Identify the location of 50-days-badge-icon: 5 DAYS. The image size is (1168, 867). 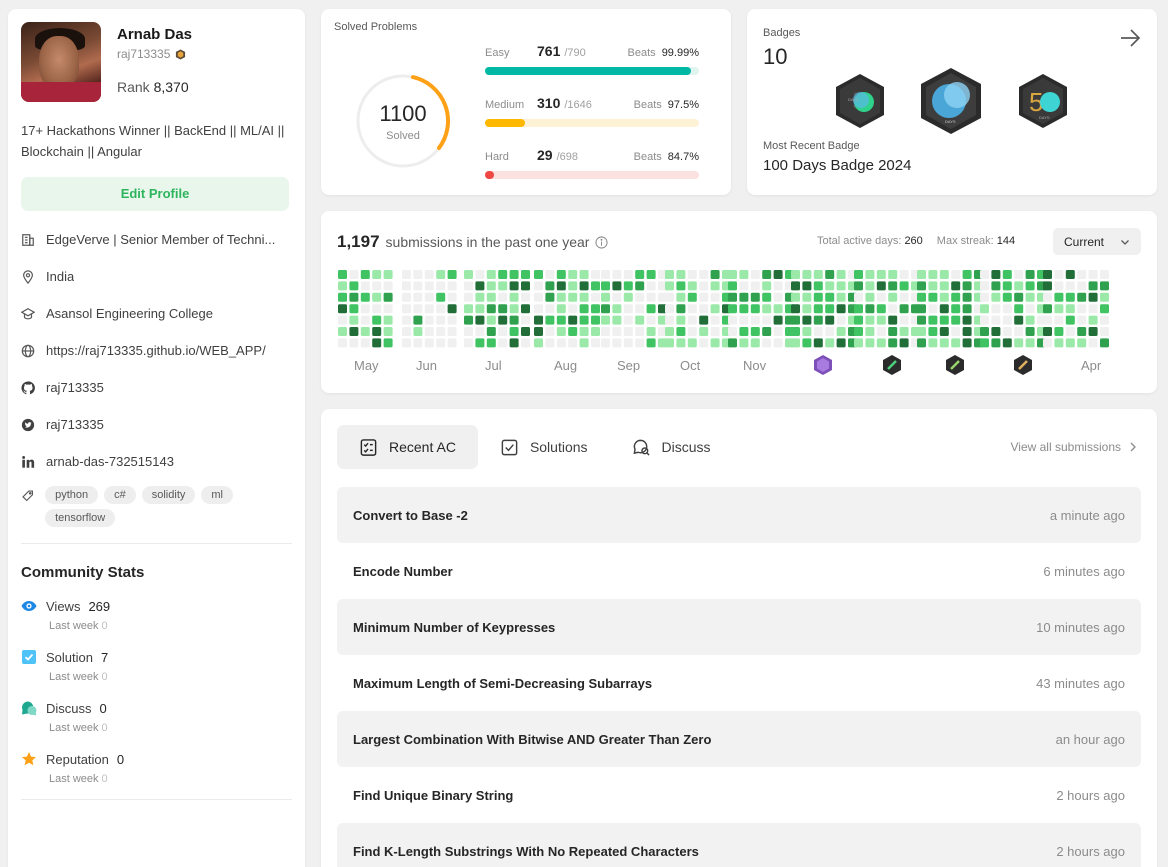
(860, 101).